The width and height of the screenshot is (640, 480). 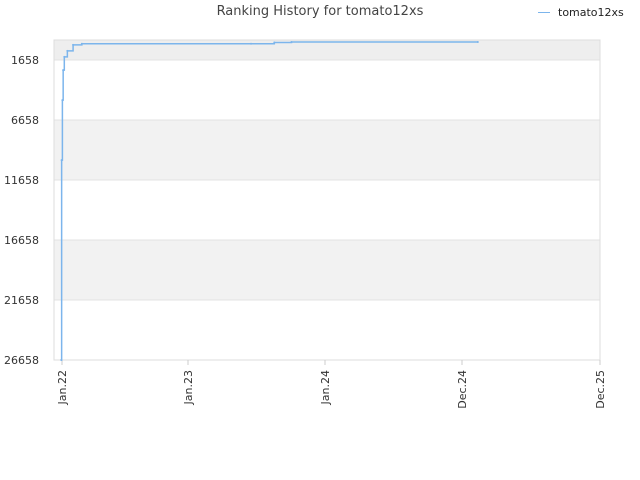 What do you see at coordinates (21, 240) in the screenshot?
I see `y-tick-label: 16658` at bounding box center [21, 240].